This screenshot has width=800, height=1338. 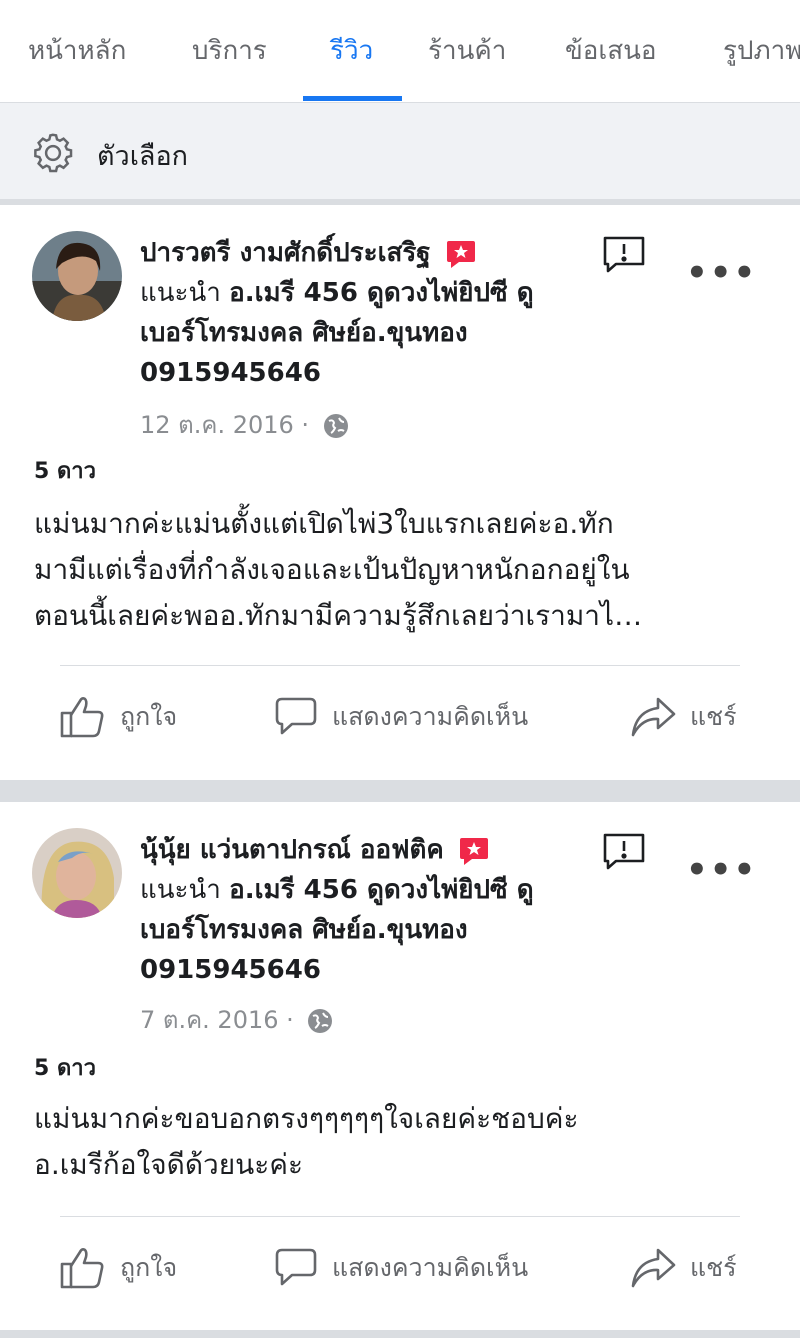 What do you see at coordinates (467, 50) in the screenshot?
I see `tab-shop: ร้านค้า` at bounding box center [467, 50].